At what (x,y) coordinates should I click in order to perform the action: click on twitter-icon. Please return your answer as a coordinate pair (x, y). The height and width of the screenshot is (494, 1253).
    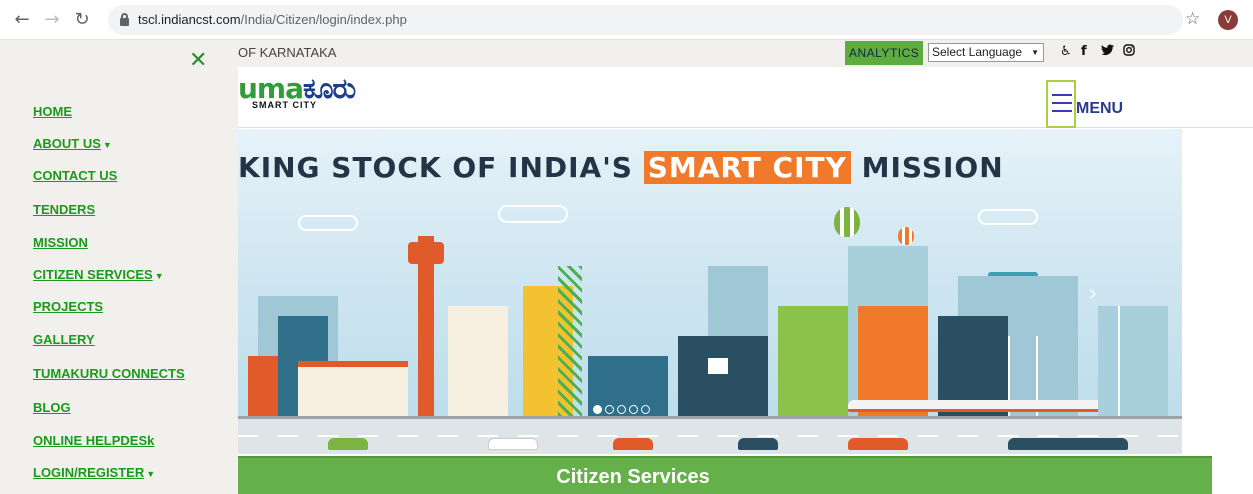
    Looking at the image, I should click on (1107, 52).